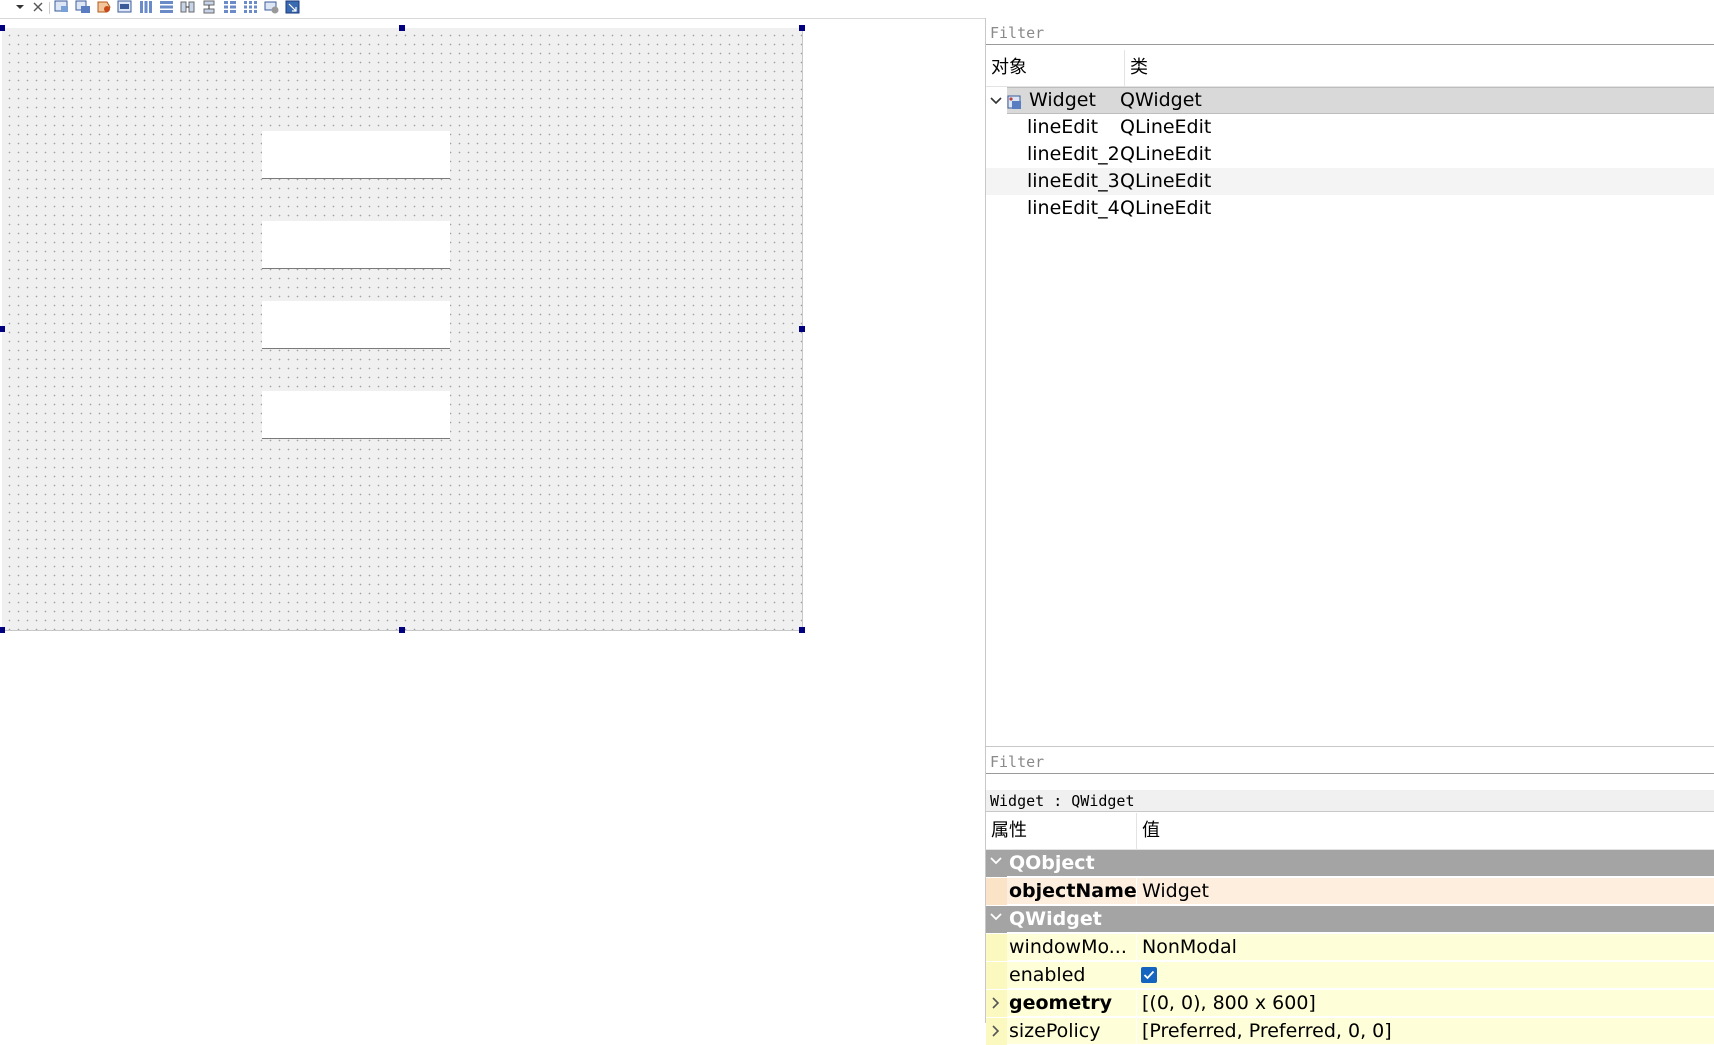  What do you see at coordinates (146, 7) in the screenshot?
I see `layout-horizontal-icon` at bounding box center [146, 7].